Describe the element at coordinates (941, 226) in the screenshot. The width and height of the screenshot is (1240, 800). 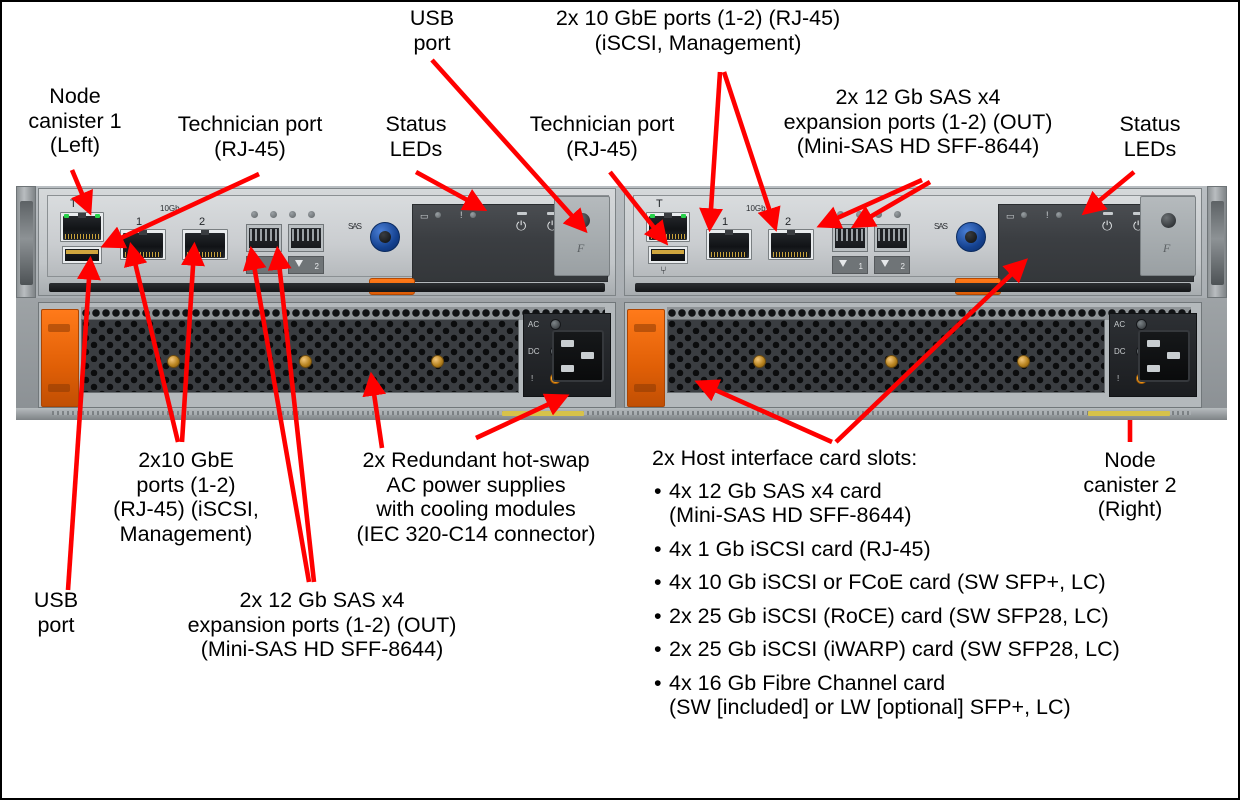
I see `sas-symbol-marking-right: SAS` at that location.